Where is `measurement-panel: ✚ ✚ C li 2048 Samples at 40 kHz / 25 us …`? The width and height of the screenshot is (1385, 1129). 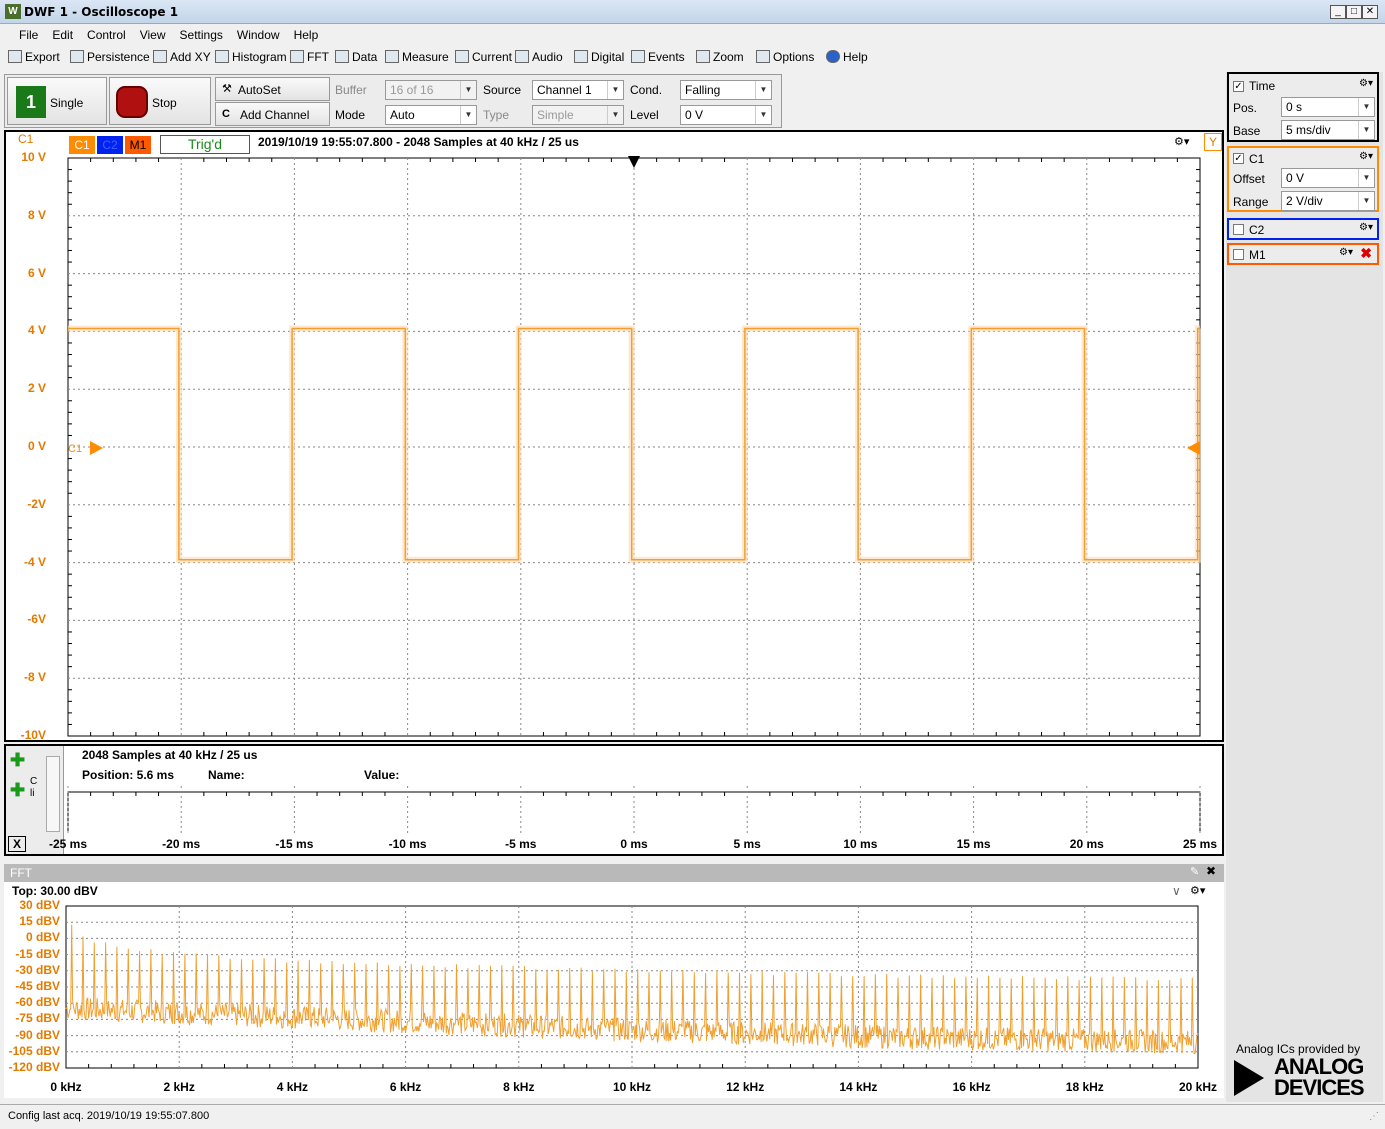
measurement-panel: ✚ ✚ C li 2048 Samples at 40 kHz / 25 us … is located at coordinates (614, 800).